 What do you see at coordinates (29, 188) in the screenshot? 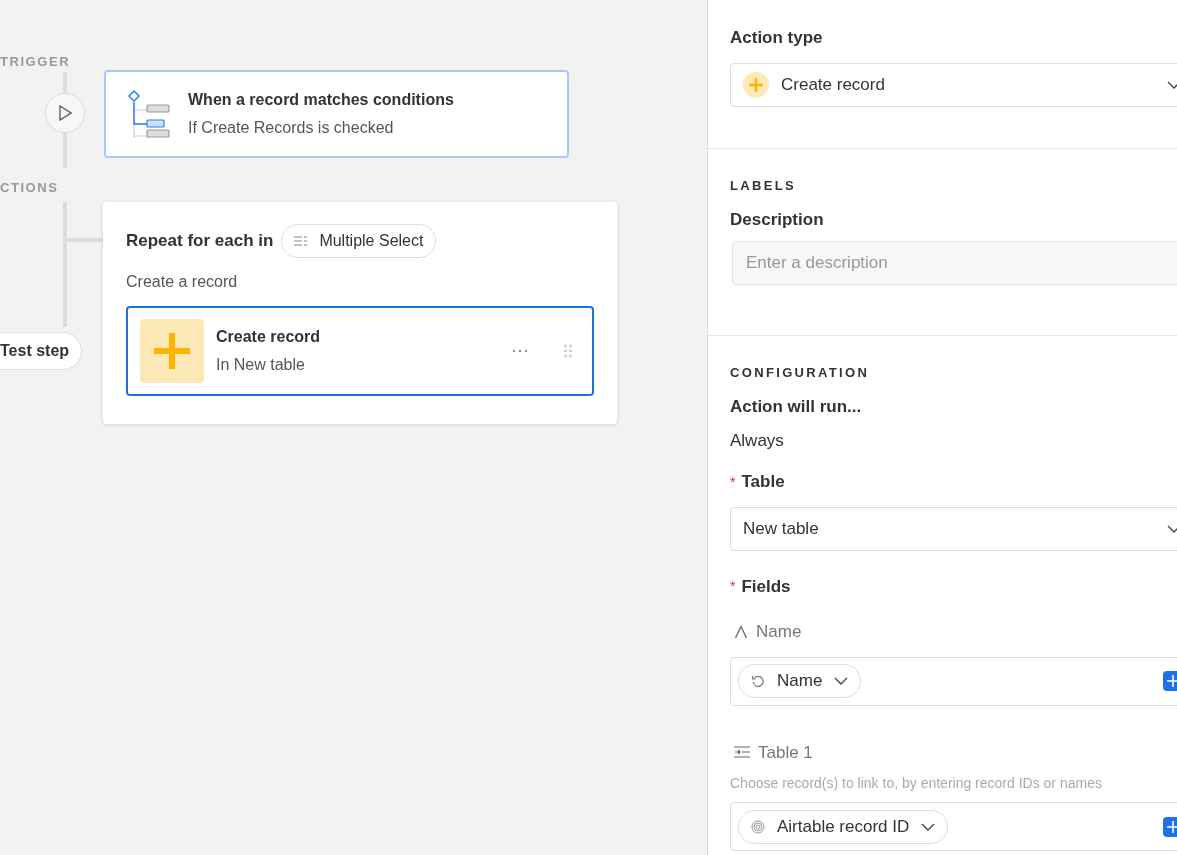
I see `section-label: CTIONS` at bounding box center [29, 188].